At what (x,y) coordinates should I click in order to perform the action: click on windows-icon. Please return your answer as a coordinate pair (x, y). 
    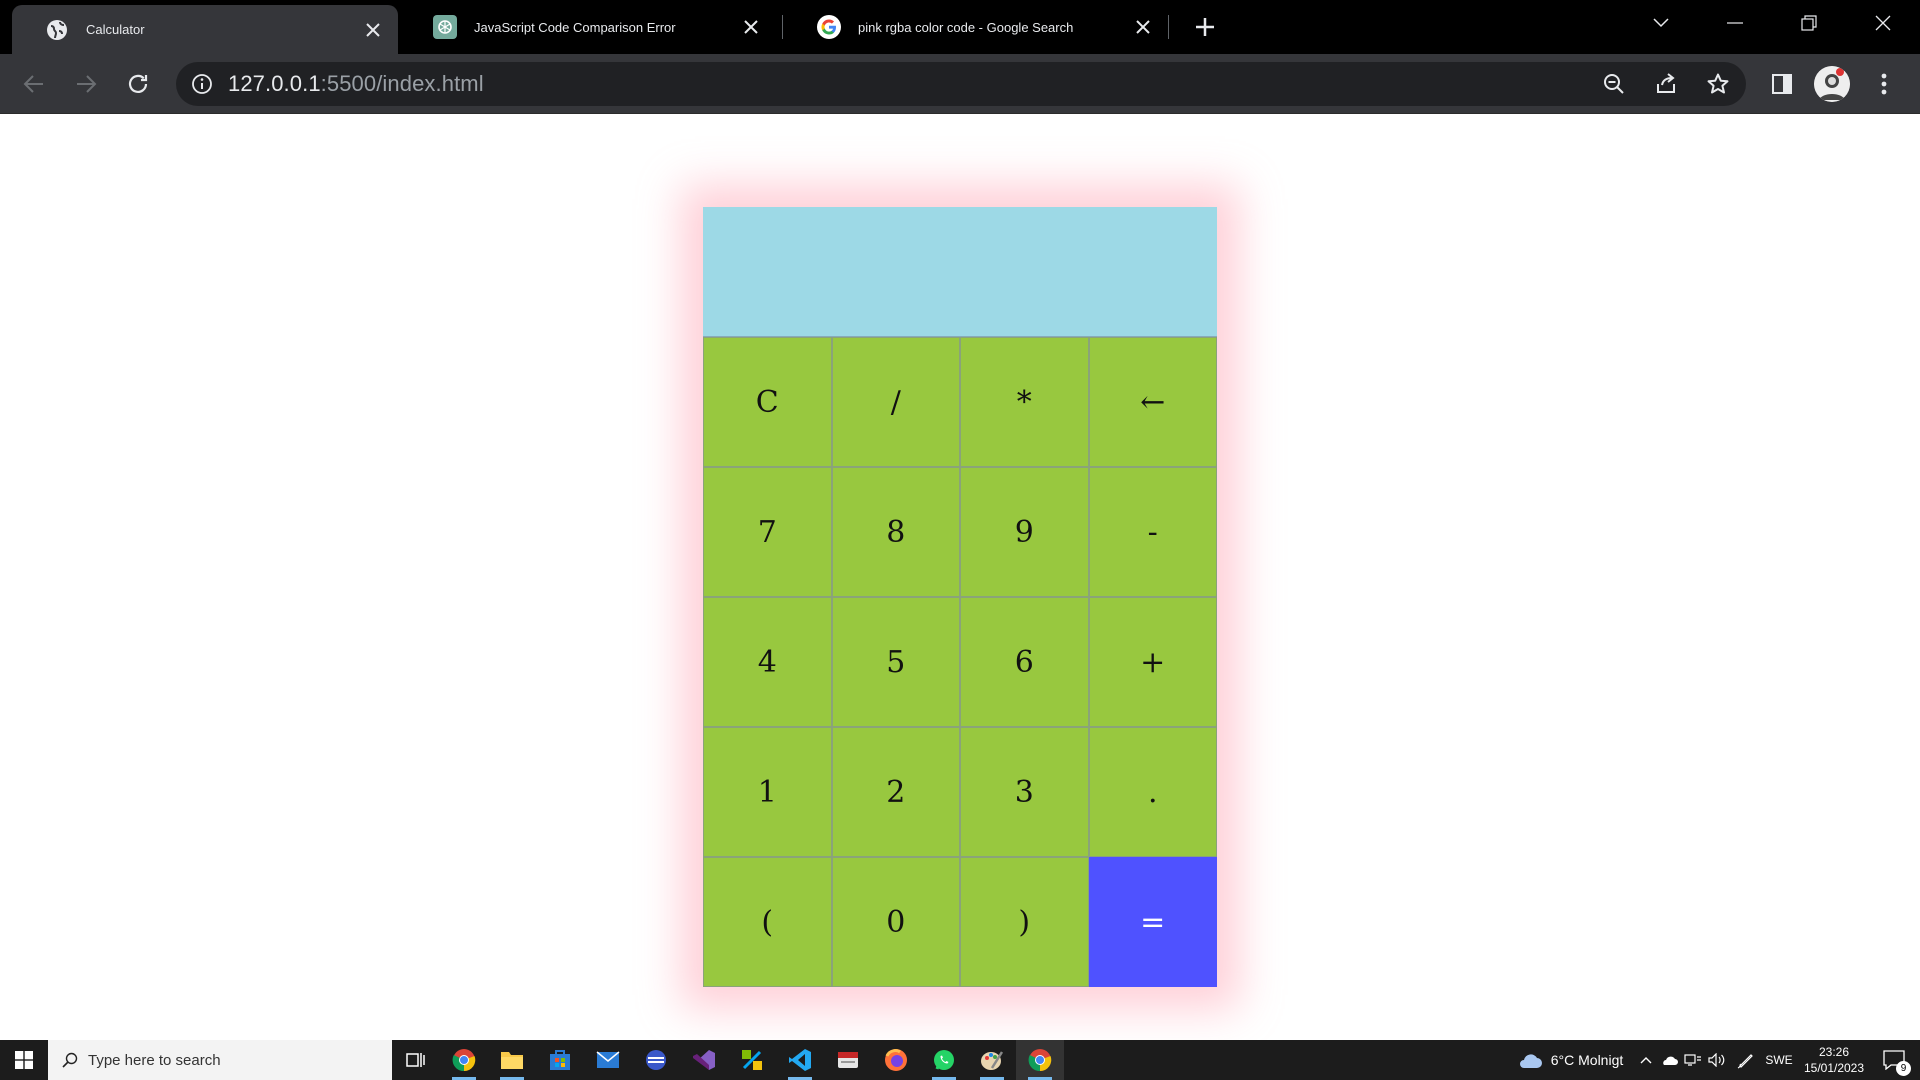
    Looking at the image, I should click on (24, 1060).